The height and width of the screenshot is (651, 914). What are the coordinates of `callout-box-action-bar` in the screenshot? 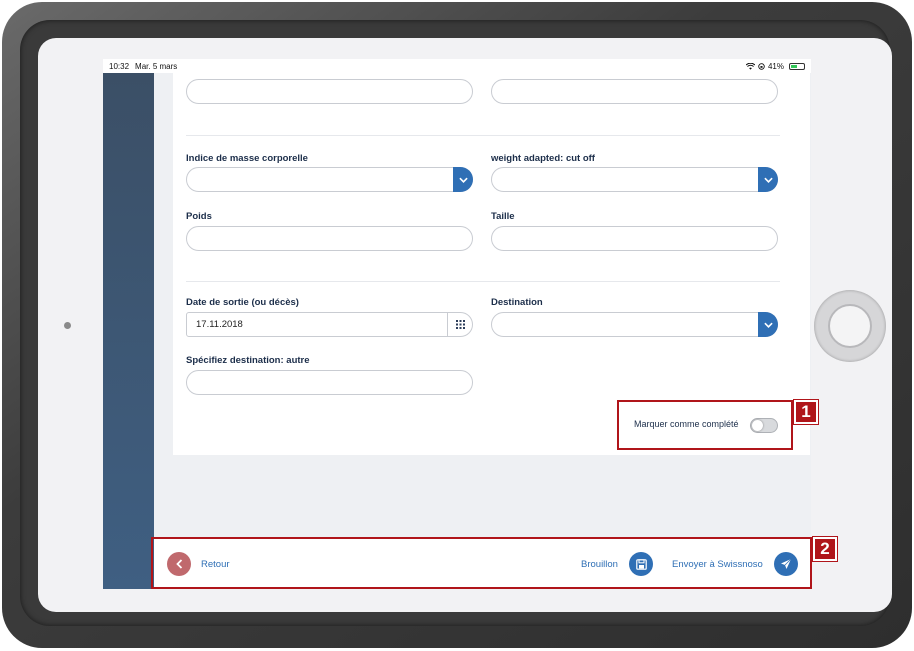 It's located at (481, 563).